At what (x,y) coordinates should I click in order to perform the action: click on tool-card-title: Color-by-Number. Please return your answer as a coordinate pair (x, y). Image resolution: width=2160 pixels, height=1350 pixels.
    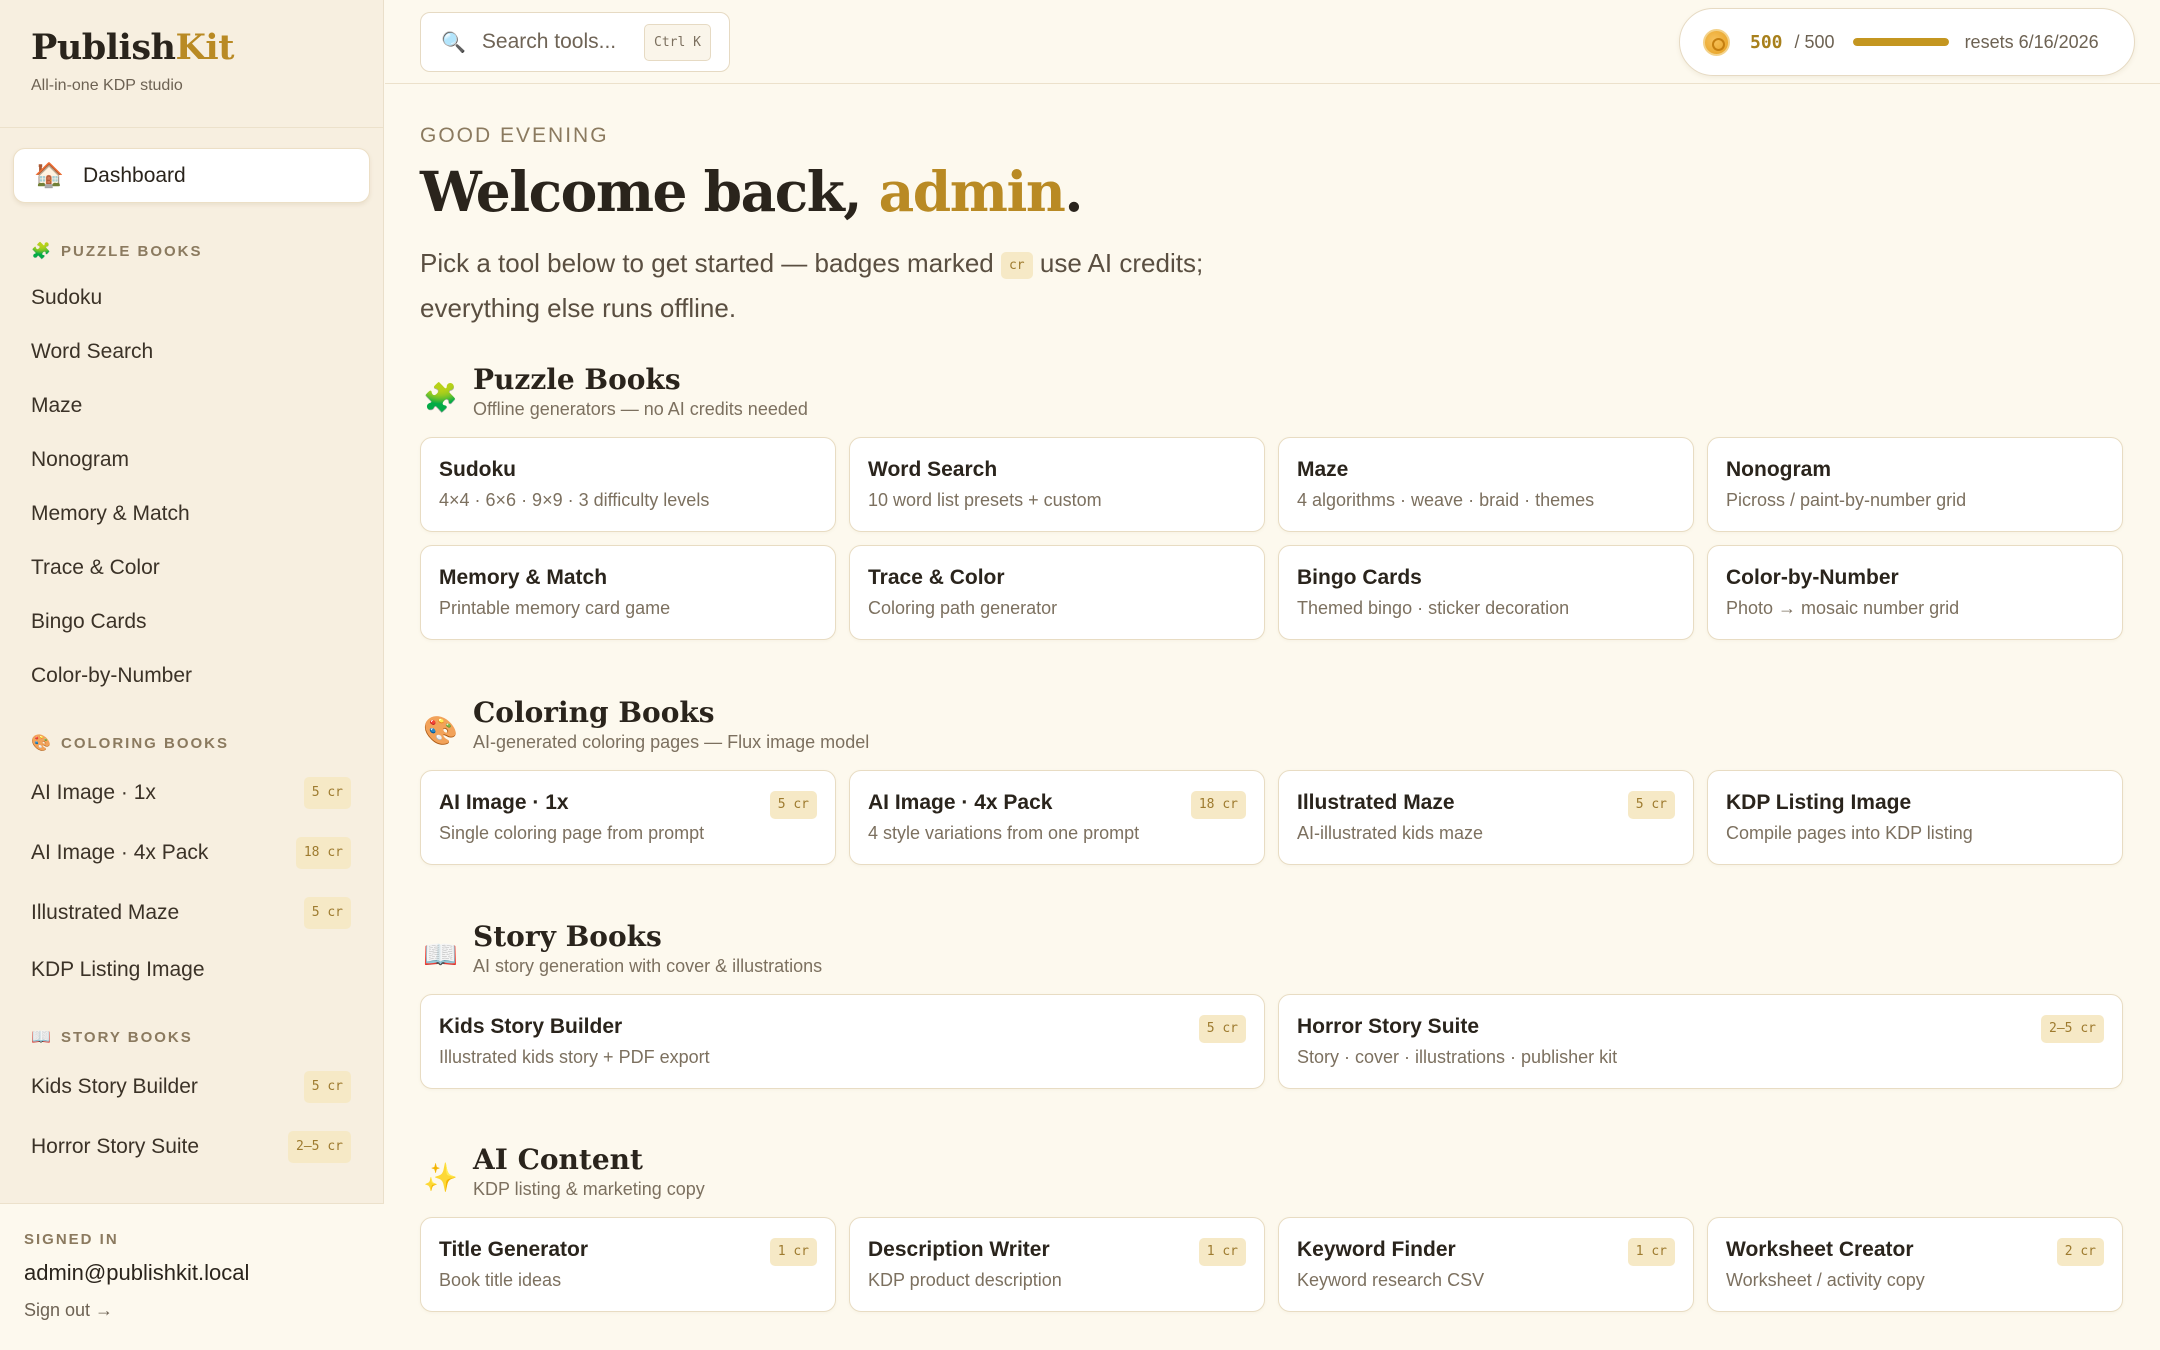
    Looking at the image, I should click on (1812, 577).